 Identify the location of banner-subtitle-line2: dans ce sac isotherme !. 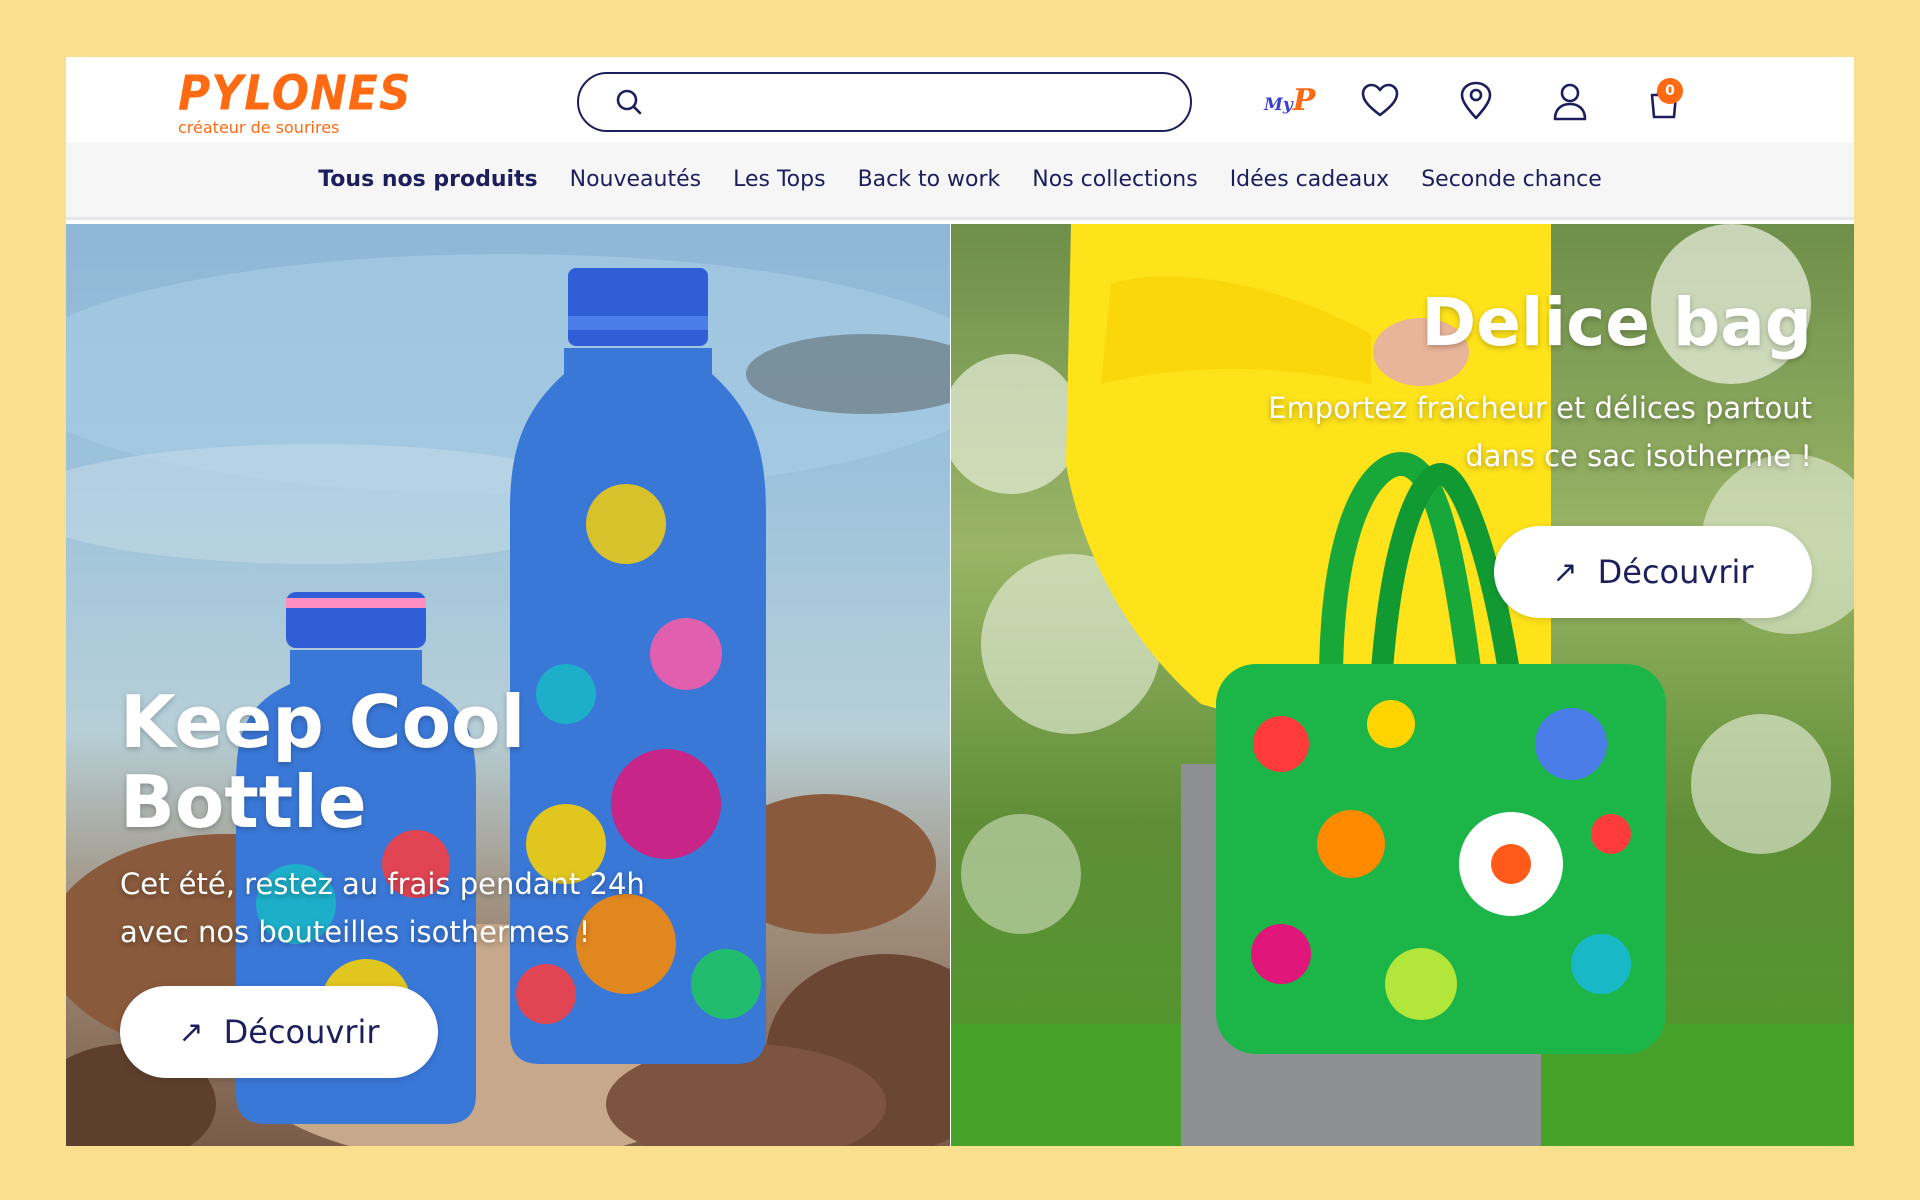
(1638, 456).